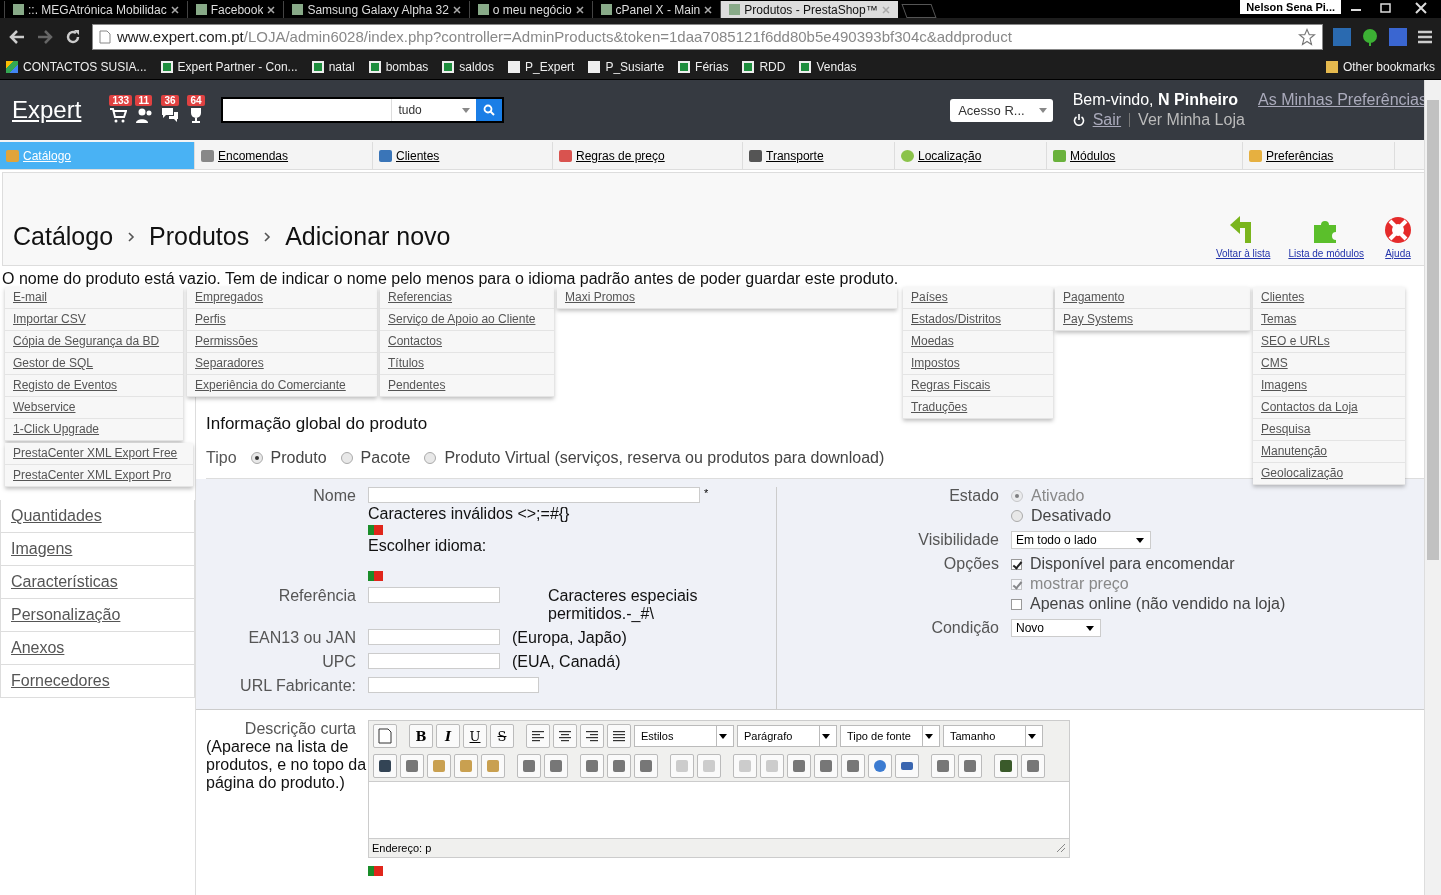  What do you see at coordinates (144, 115) in the screenshot?
I see `people-icon` at bounding box center [144, 115].